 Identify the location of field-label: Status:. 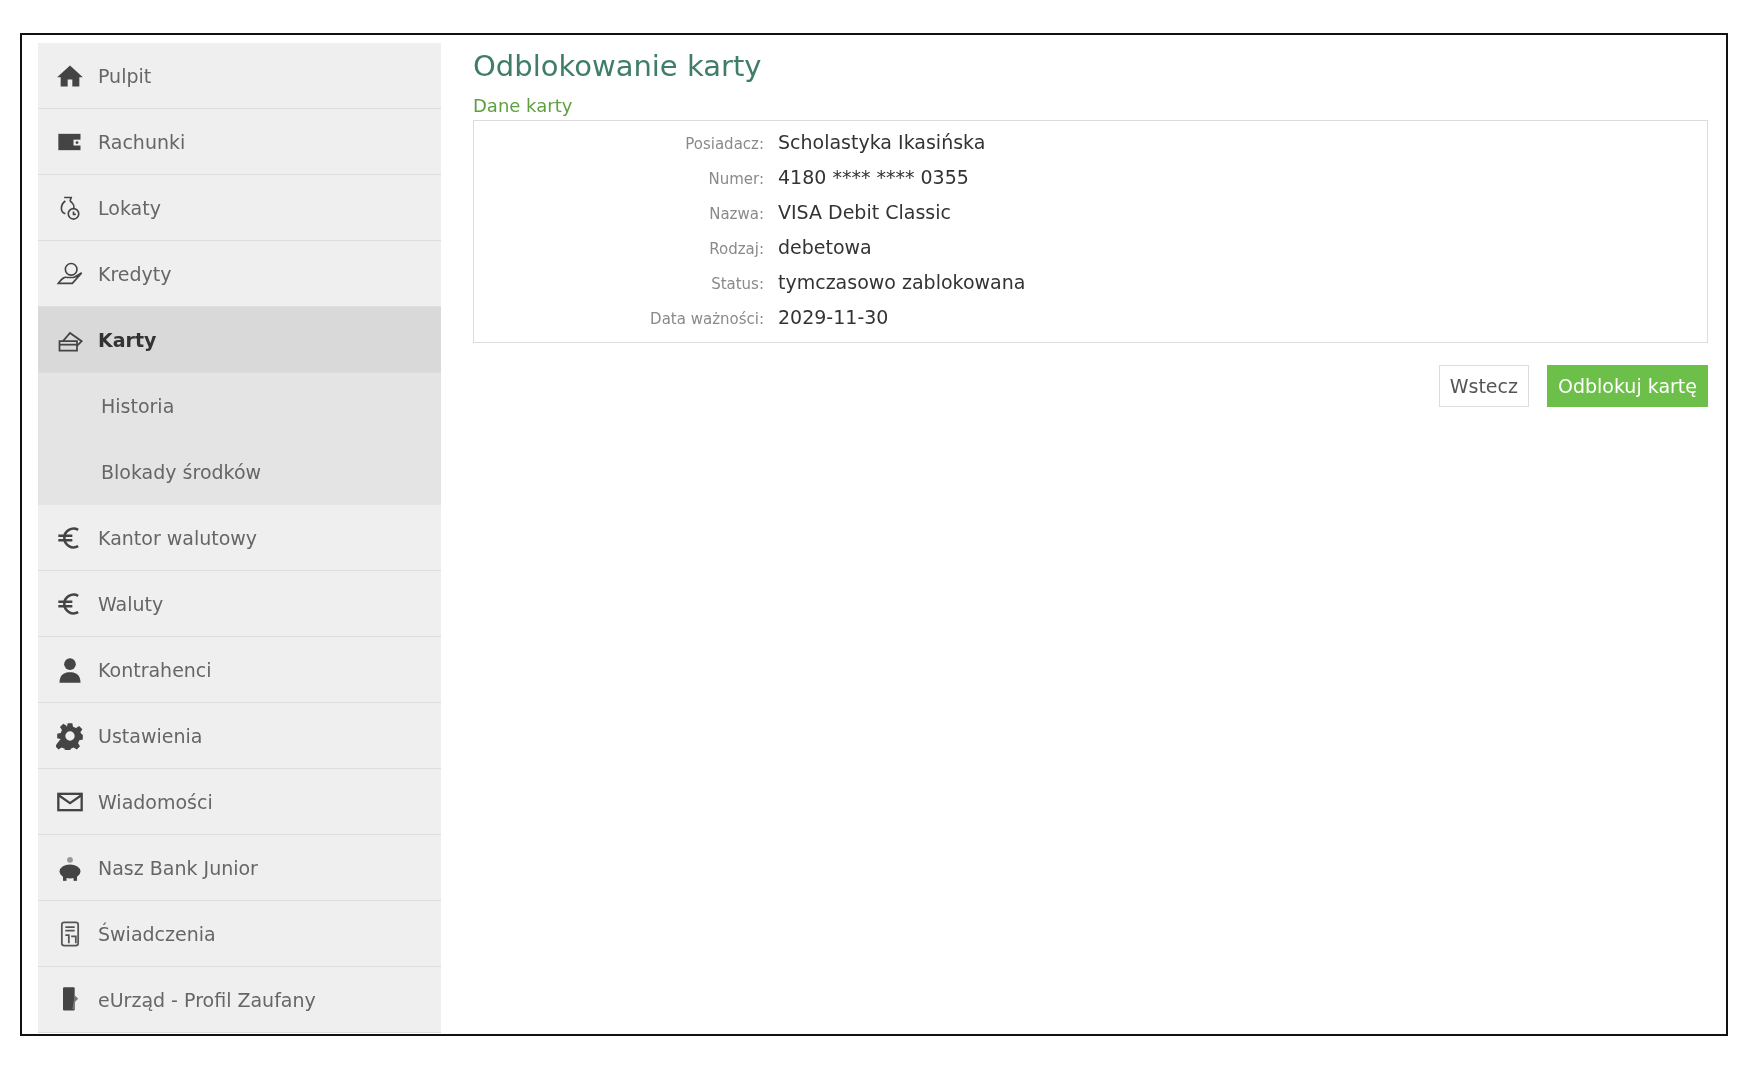
(737, 284).